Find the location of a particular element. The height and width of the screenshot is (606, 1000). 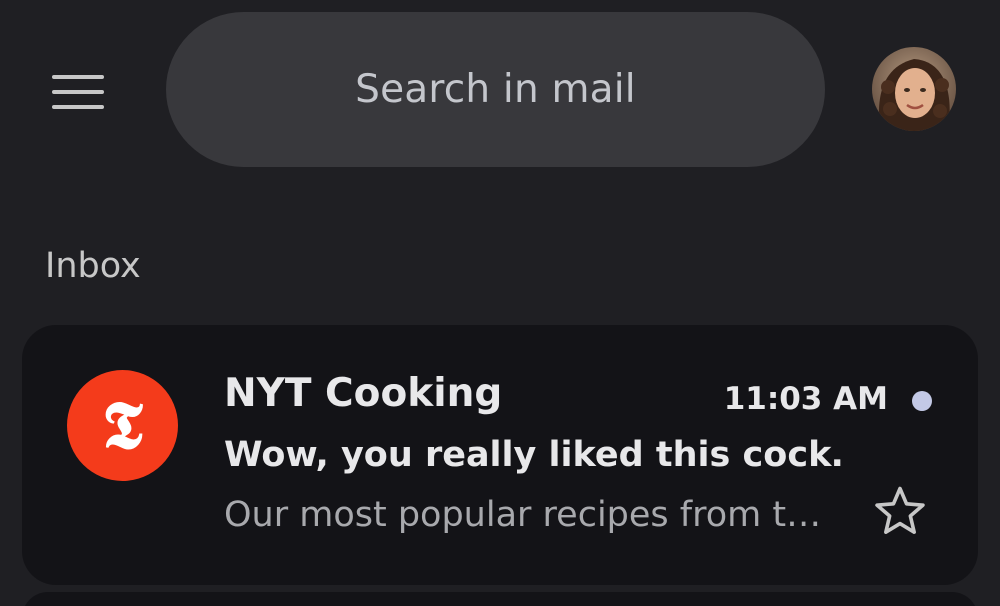

inbox-label: Inbox is located at coordinates (93, 266).